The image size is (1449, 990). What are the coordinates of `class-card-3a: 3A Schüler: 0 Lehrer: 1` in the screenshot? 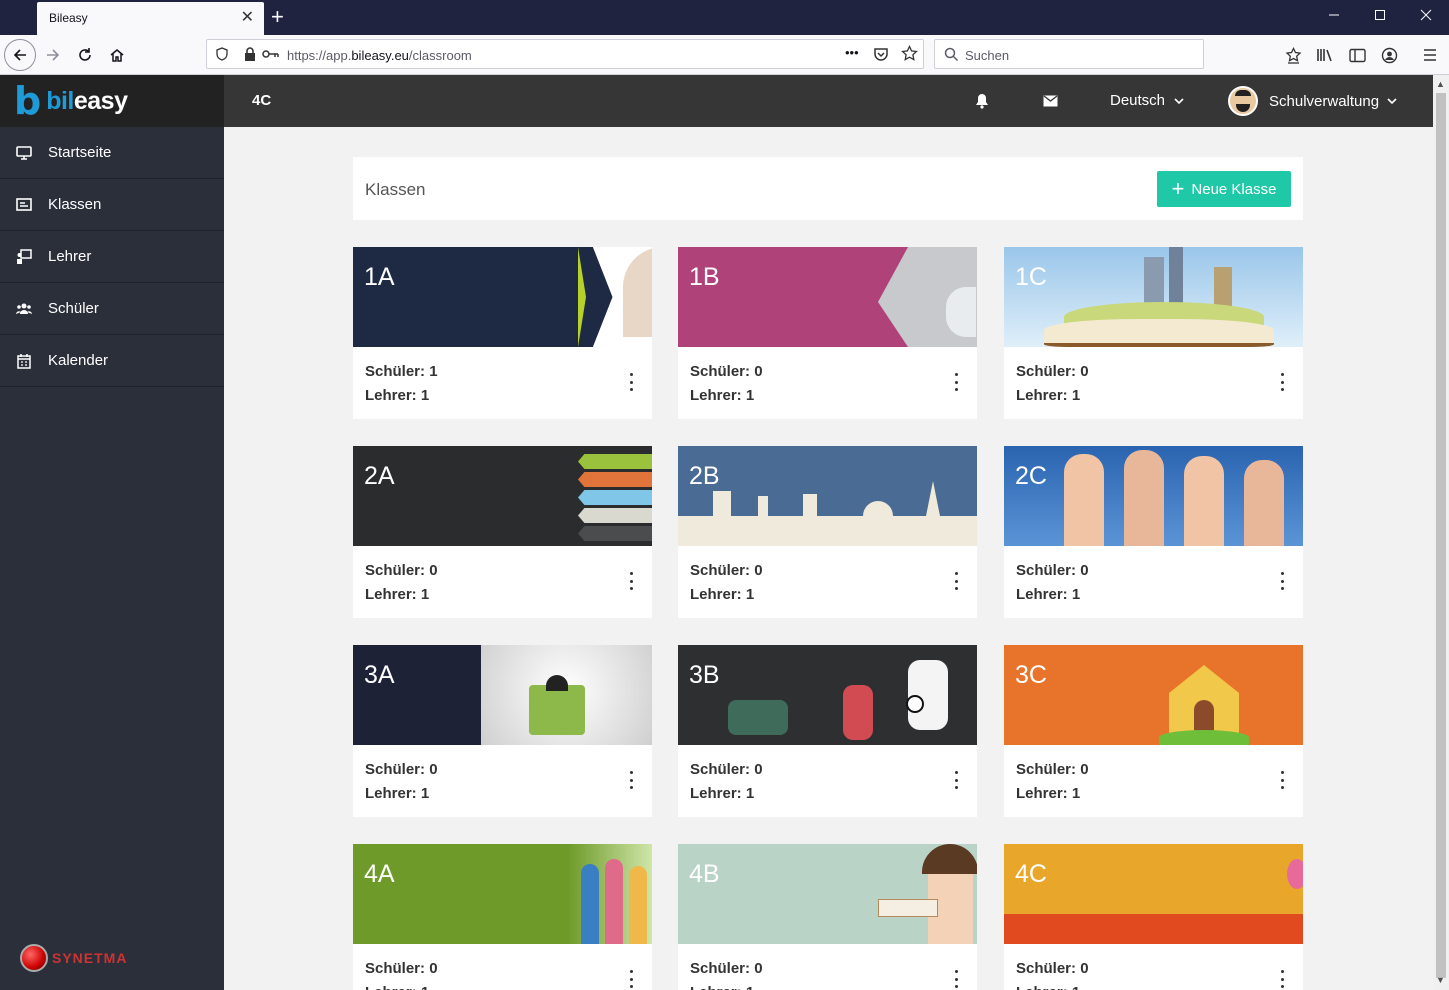 It's located at (502, 731).